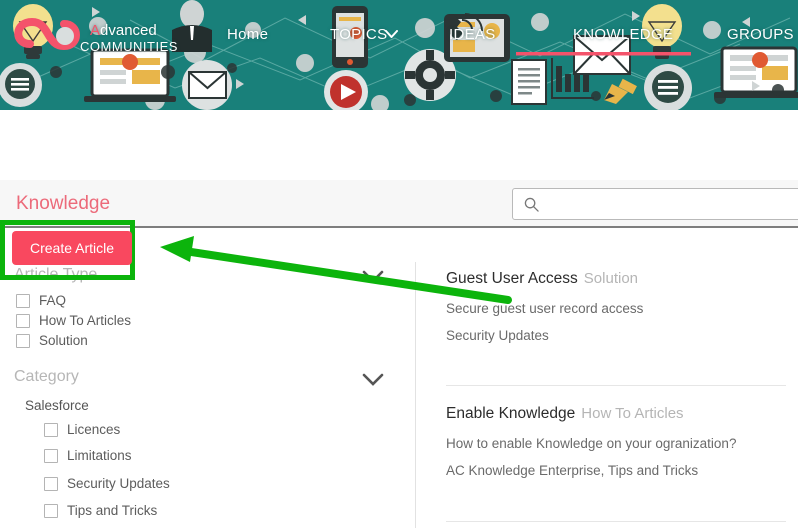 Image resolution: width=798 pixels, height=528 pixels. I want to click on facet-option-security-updates: Security Updates, so click(107, 483).